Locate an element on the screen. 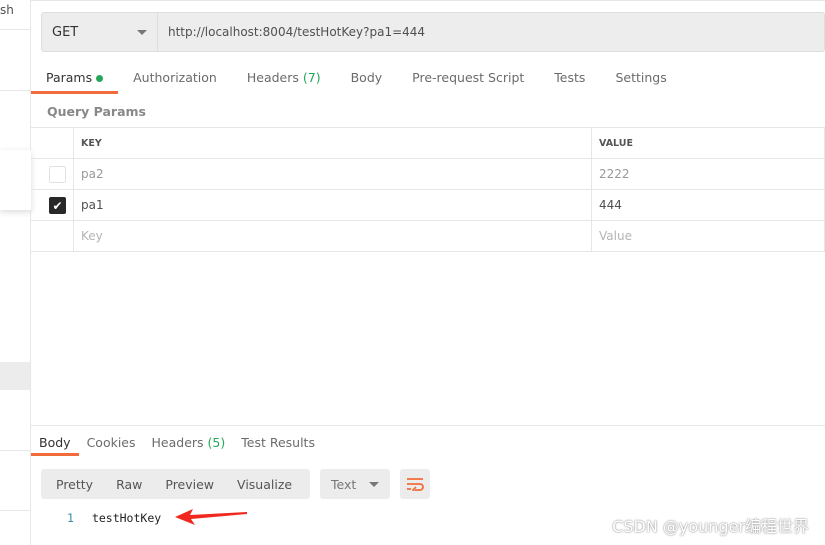 Image resolution: width=825 pixels, height=545 pixels. table-row: pa2 2222 is located at coordinates (428, 174).